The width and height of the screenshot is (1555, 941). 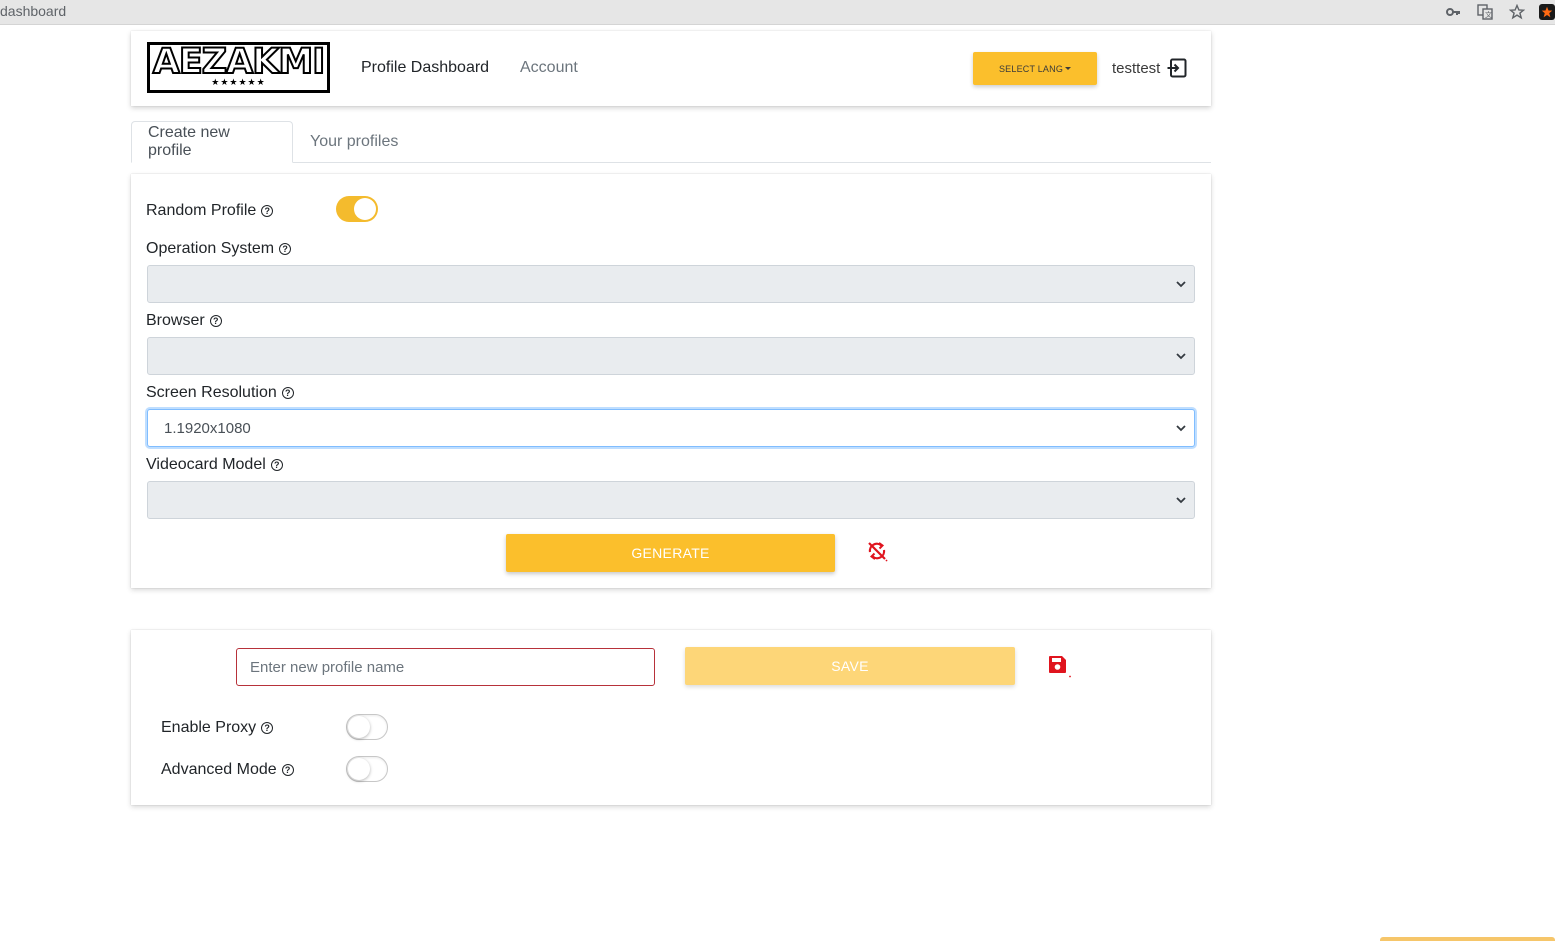 What do you see at coordinates (671, 142) in the screenshot?
I see `profile-tabs: Create new profile Your profiles` at bounding box center [671, 142].